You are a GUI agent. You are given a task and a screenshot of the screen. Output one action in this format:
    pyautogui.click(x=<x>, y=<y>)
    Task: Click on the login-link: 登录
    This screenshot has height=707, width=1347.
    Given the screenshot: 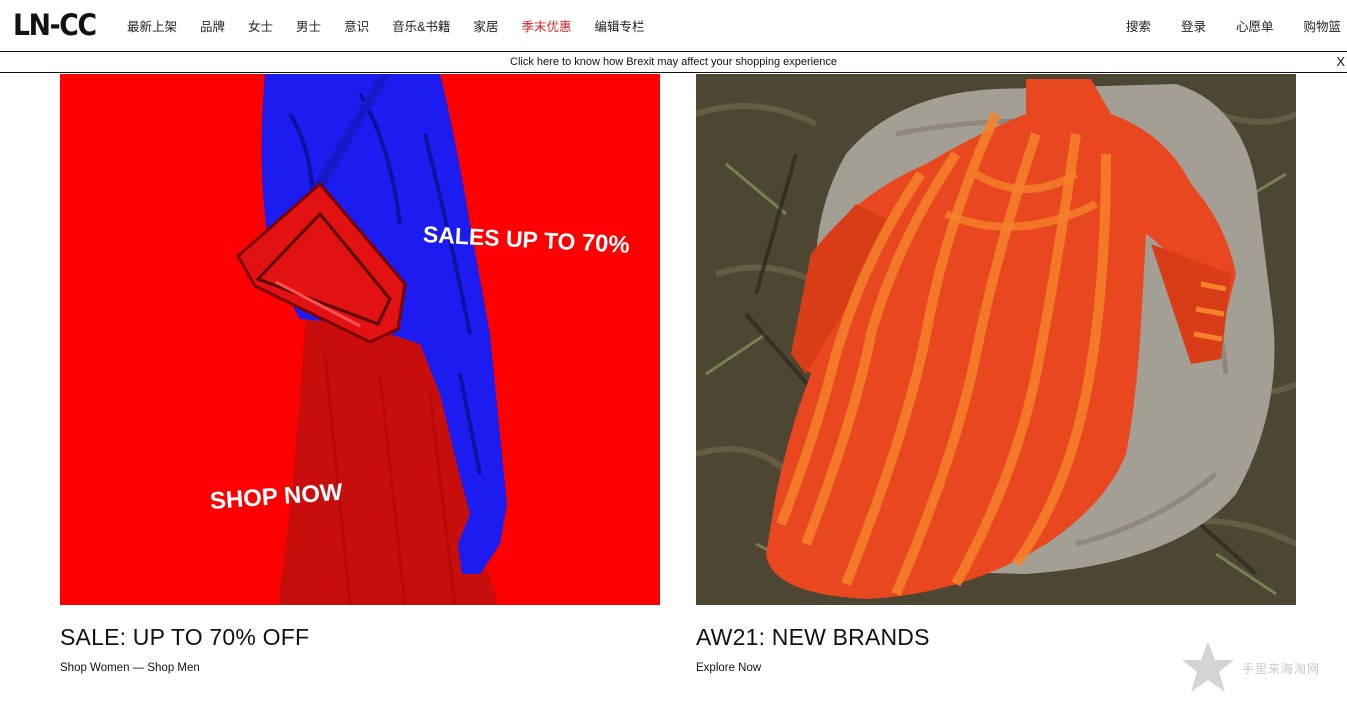 What is the action you would take?
    pyautogui.click(x=1193, y=25)
    